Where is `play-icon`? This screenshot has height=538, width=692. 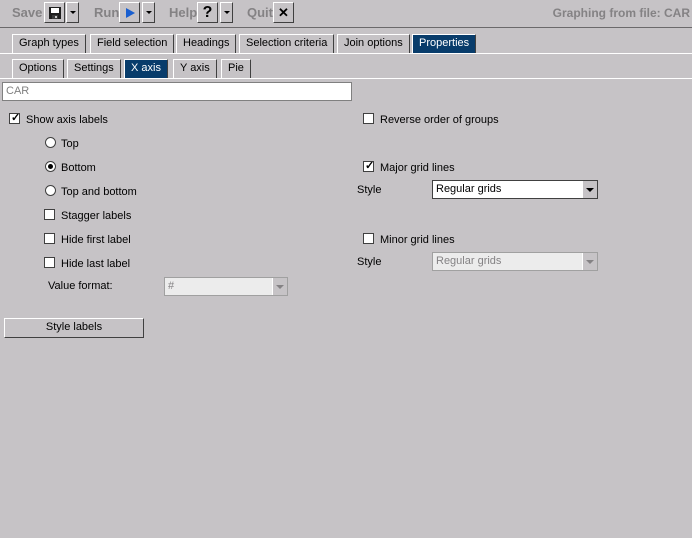
play-icon is located at coordinates (130, 12).